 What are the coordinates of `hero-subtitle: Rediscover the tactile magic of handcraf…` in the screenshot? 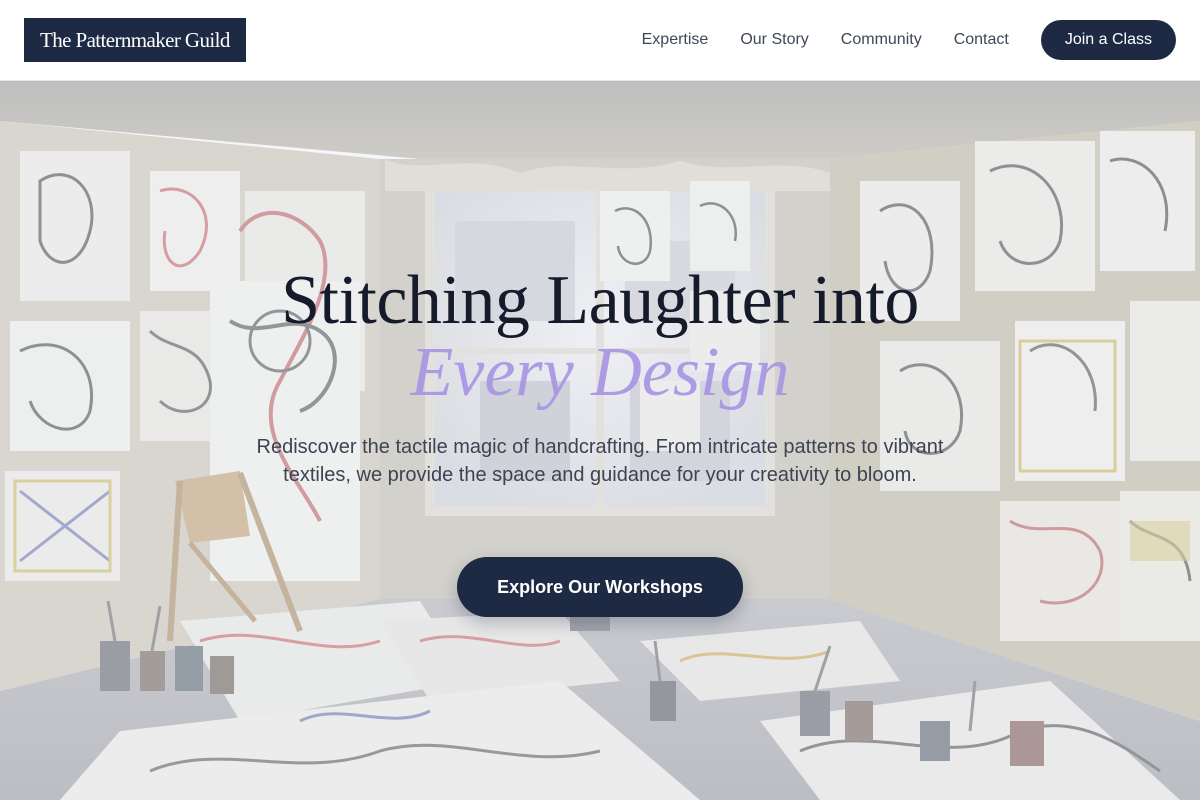 It's located at (600, 461).